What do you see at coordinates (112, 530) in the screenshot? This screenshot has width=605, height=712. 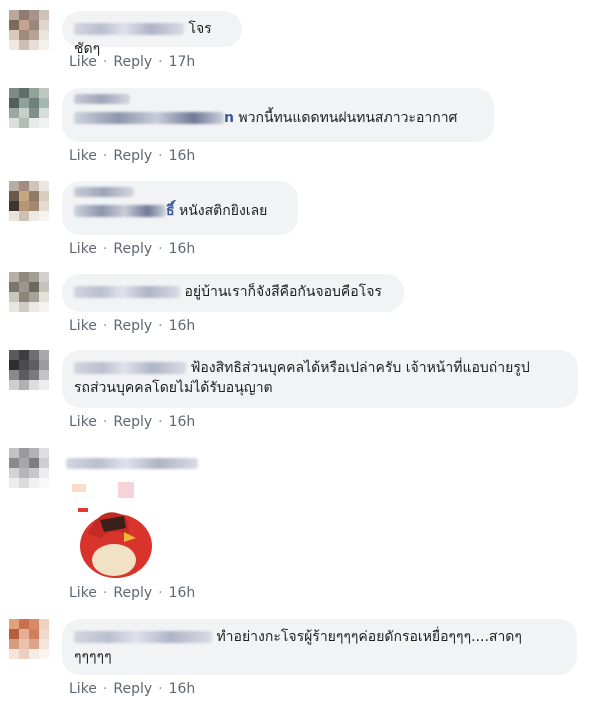 I see `red-bird-facepalm-sticker-icon` at bounding box center [112, 530].